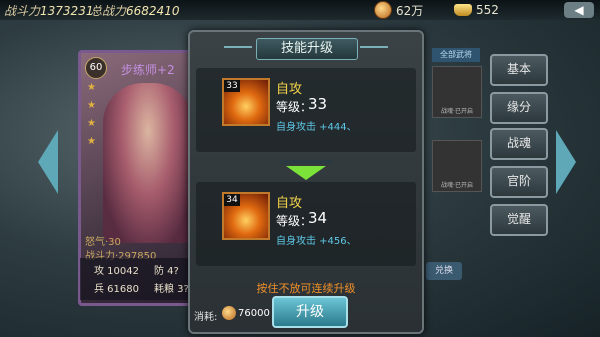  What do you see at coordinates (140, 279) in the screenshot?
I see `hero-stats: 攻 10042 防 4? 兵 61680 耗粮 3?` at bounding box center [140, 279].